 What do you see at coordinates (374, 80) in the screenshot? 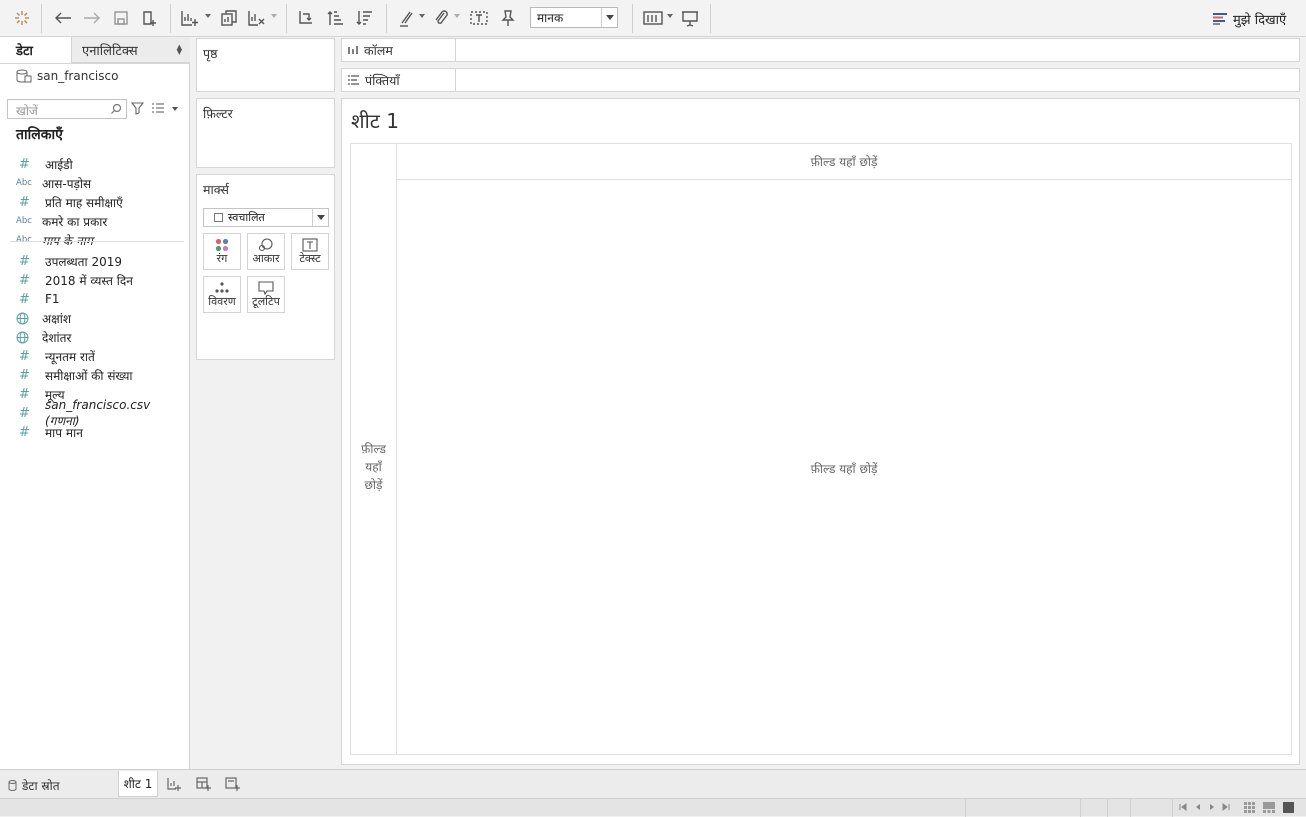
I see `rows-label-group: पंक्तियाँ` at bounding box center [374, 80].